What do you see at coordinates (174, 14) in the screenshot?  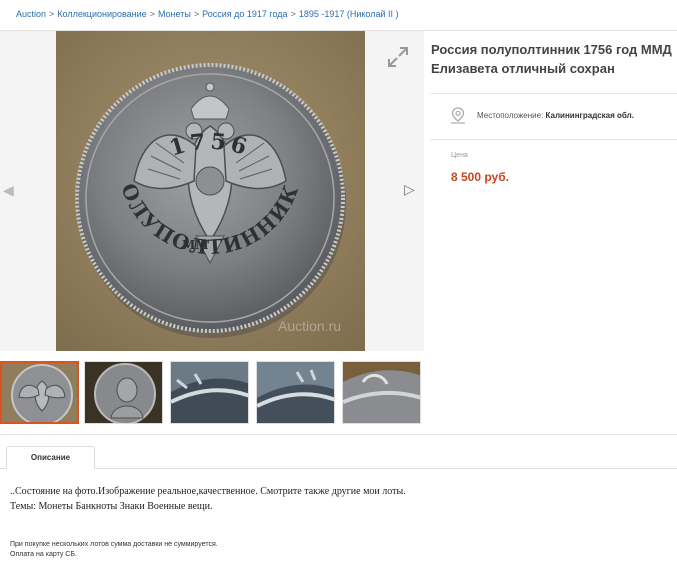 I see `breadcrumb-coins: Монеты` at bounding box center [174, 14].